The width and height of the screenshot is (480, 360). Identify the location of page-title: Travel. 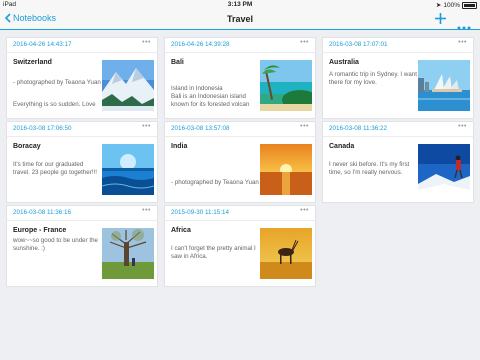
(240, 19).